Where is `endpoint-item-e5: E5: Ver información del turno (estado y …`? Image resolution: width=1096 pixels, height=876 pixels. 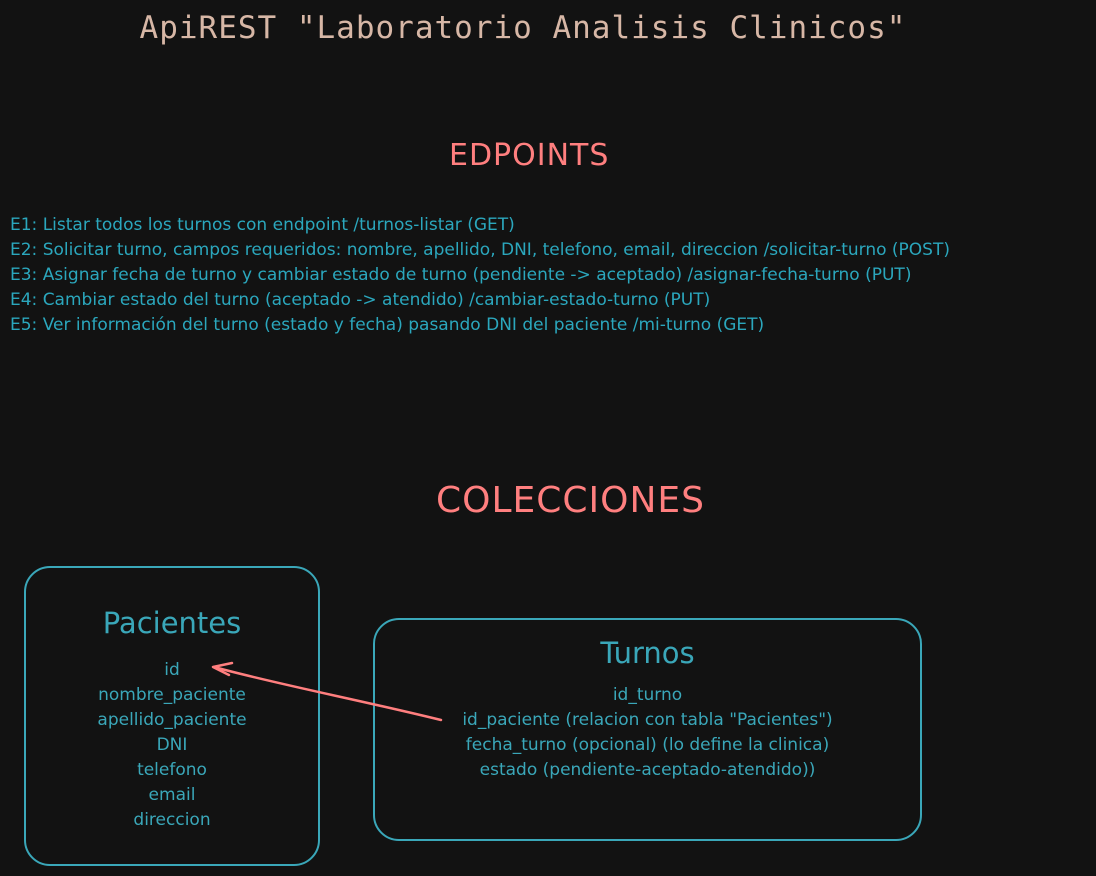 endpoint-item-e5: E5: Ver información del turno (estado y … is located at coordinates (387, 325).